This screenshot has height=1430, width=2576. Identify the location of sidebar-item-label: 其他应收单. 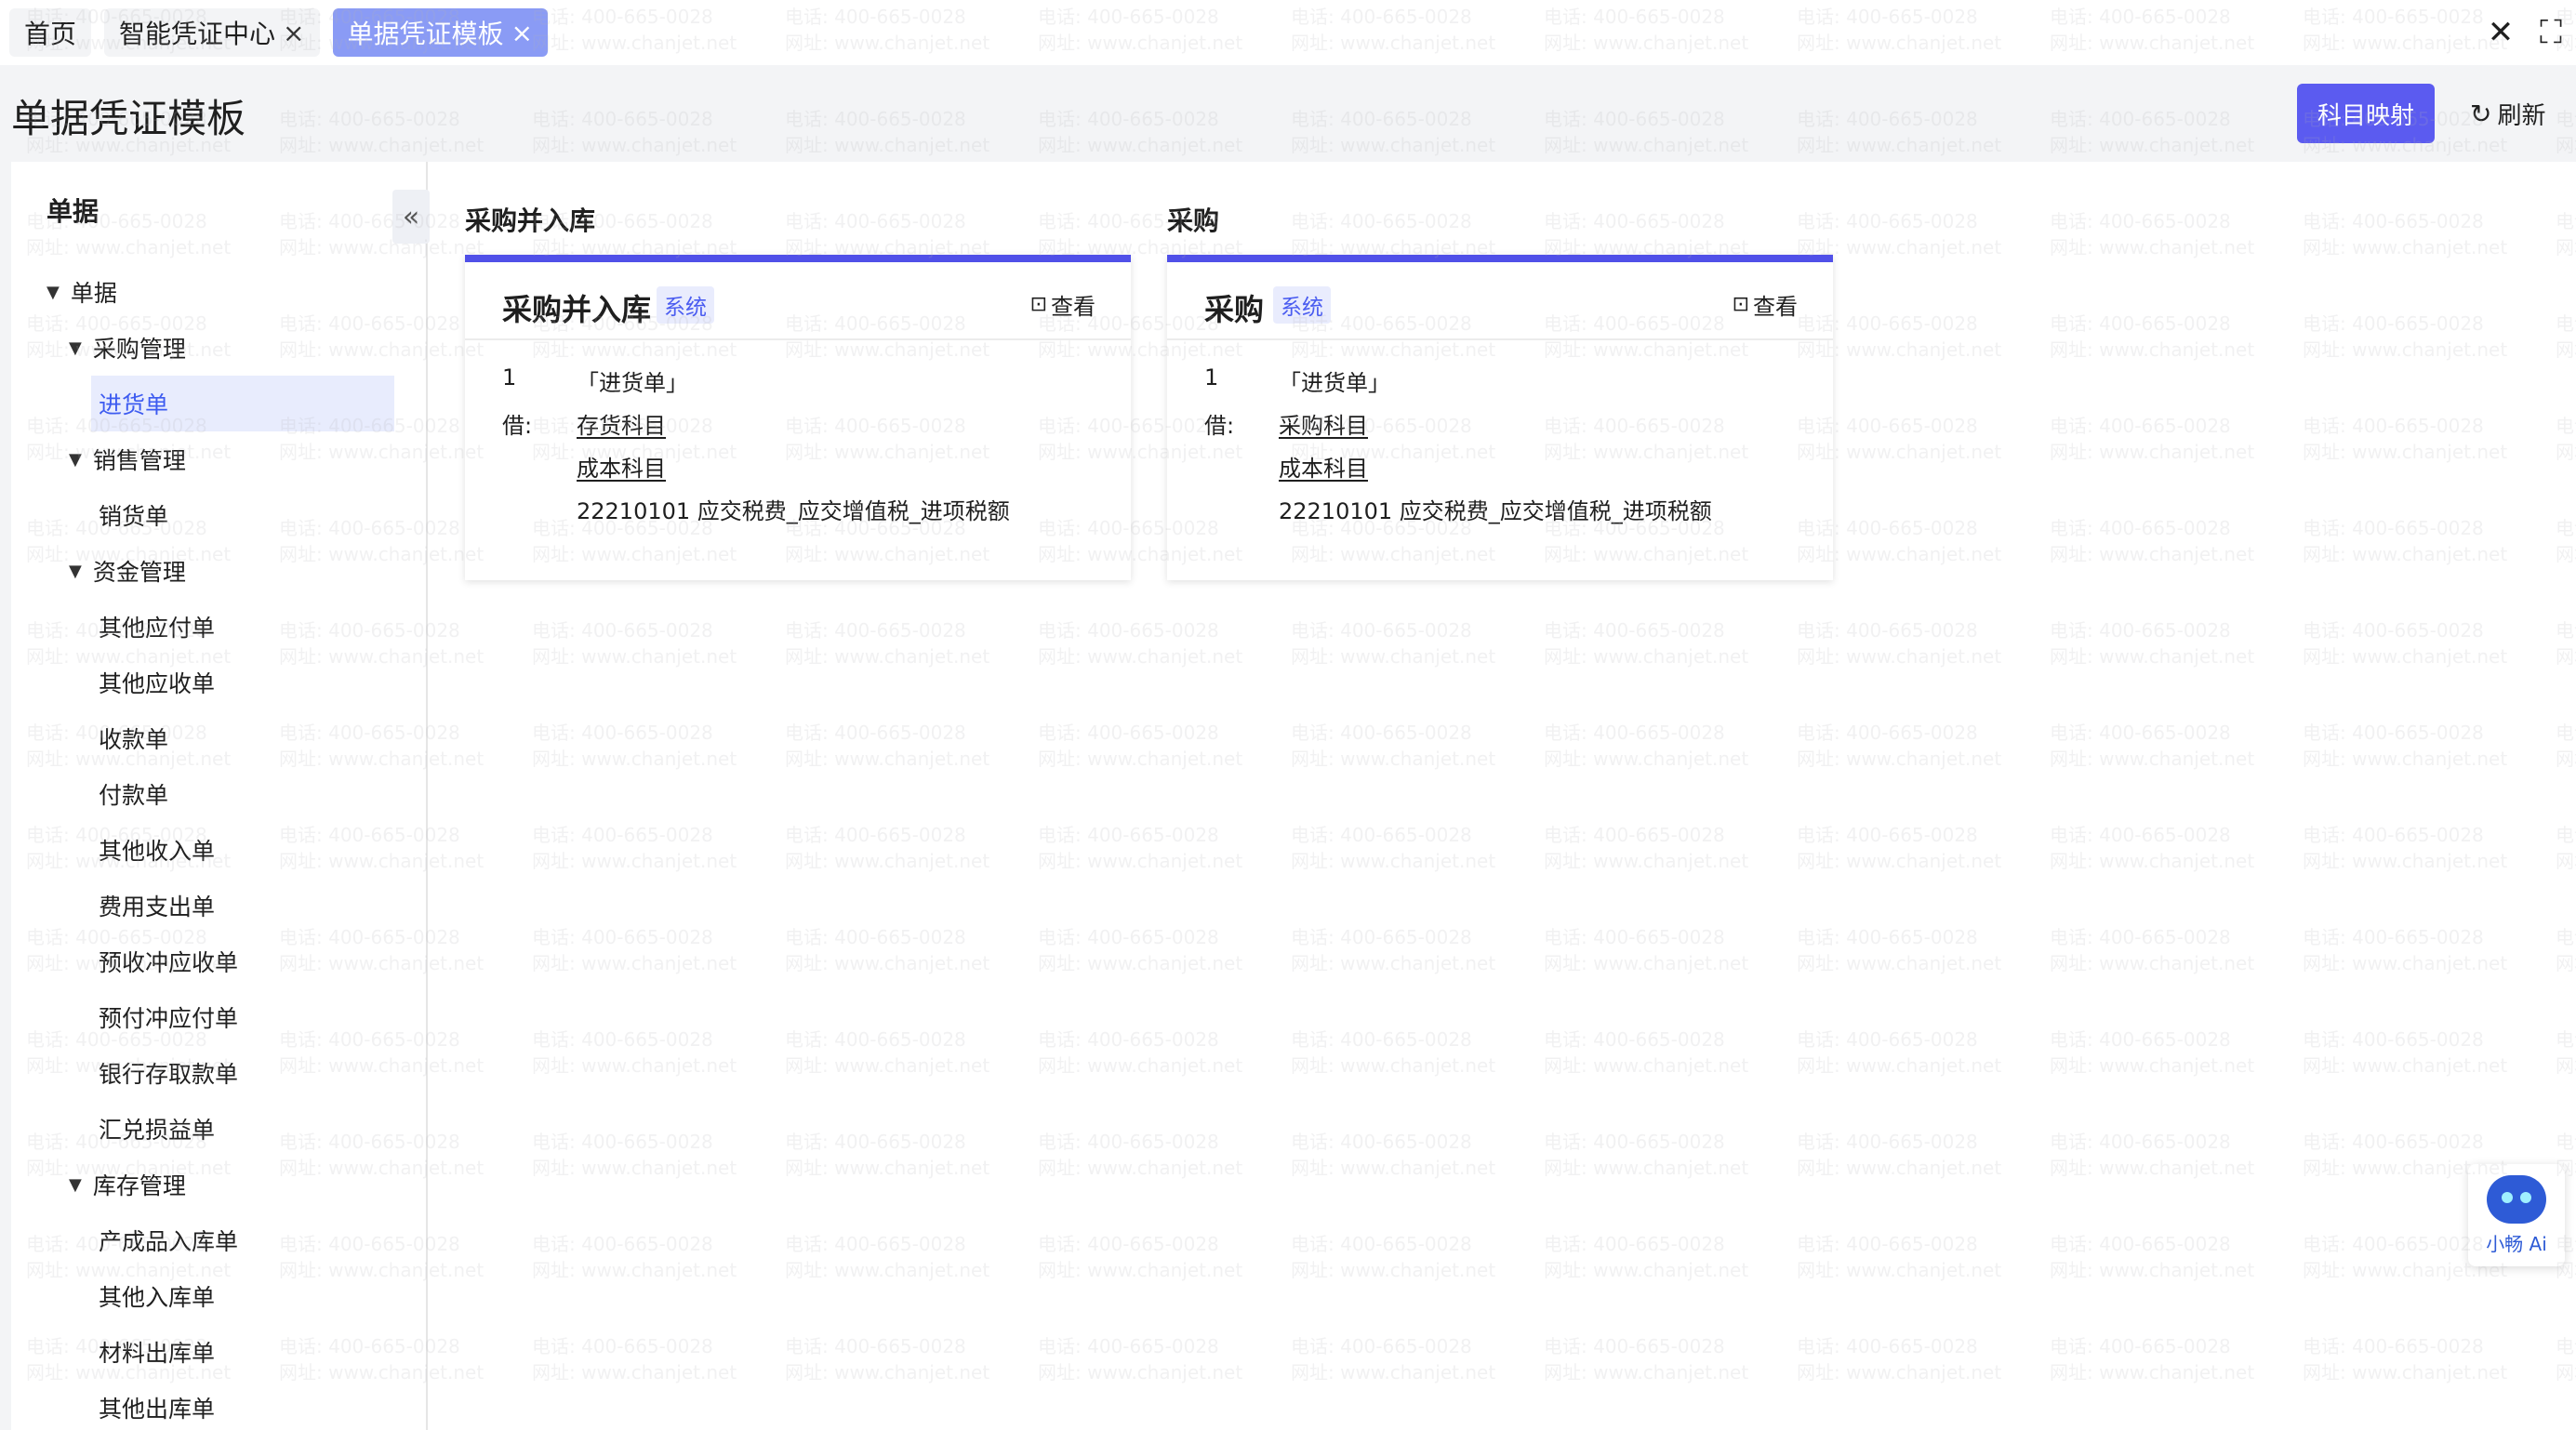
(157, 683).